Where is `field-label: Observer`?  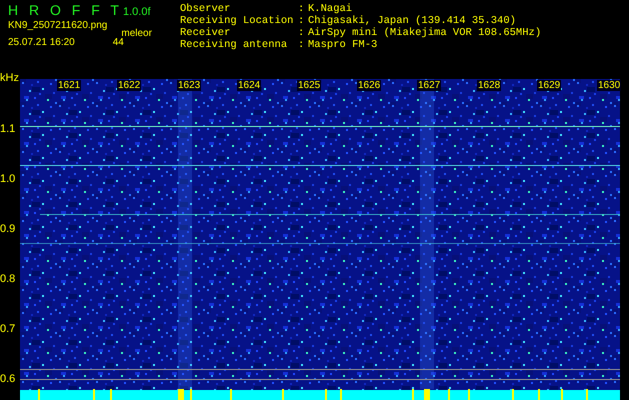 field-label: Observer is located at coordinates (206, 9).